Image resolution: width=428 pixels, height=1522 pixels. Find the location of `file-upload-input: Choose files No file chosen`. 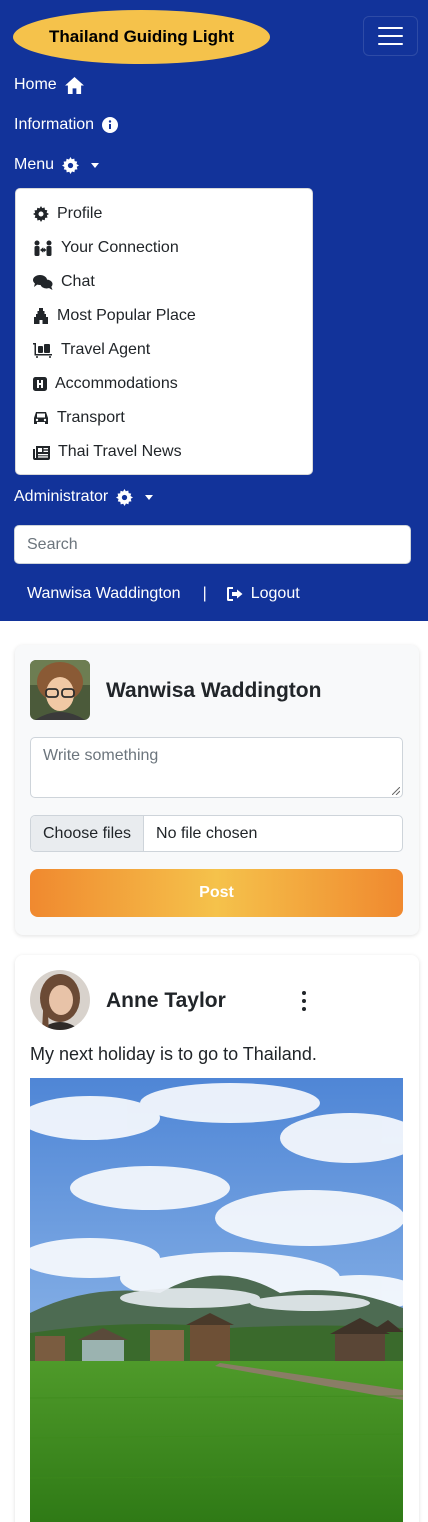

file-upload-input: Choose files No file chosen is located at coordinates (216, 833).